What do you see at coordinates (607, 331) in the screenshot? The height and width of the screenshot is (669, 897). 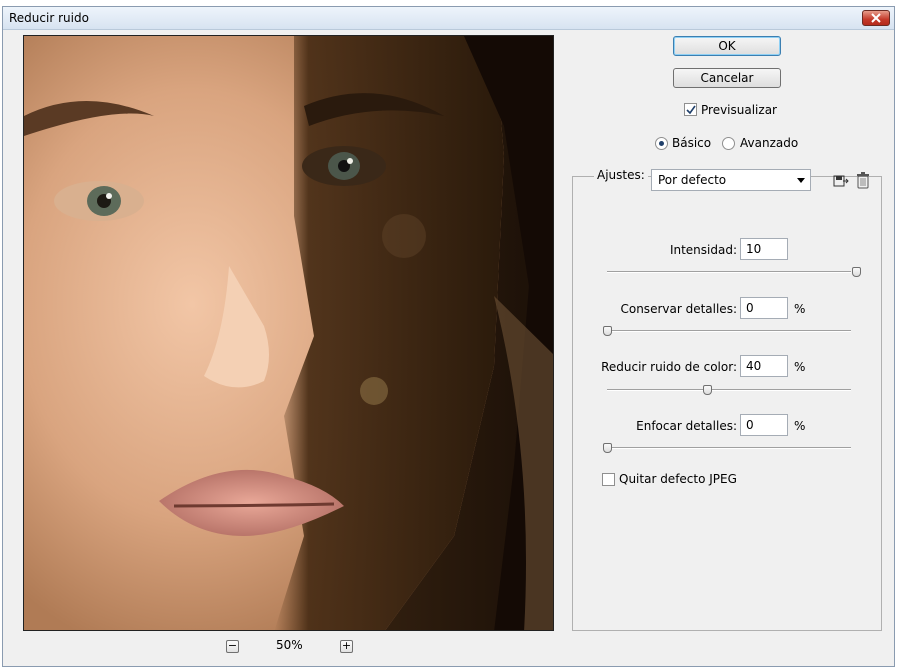 I see `preserve-details-slider-thumb` at bounding box center [607, 331].